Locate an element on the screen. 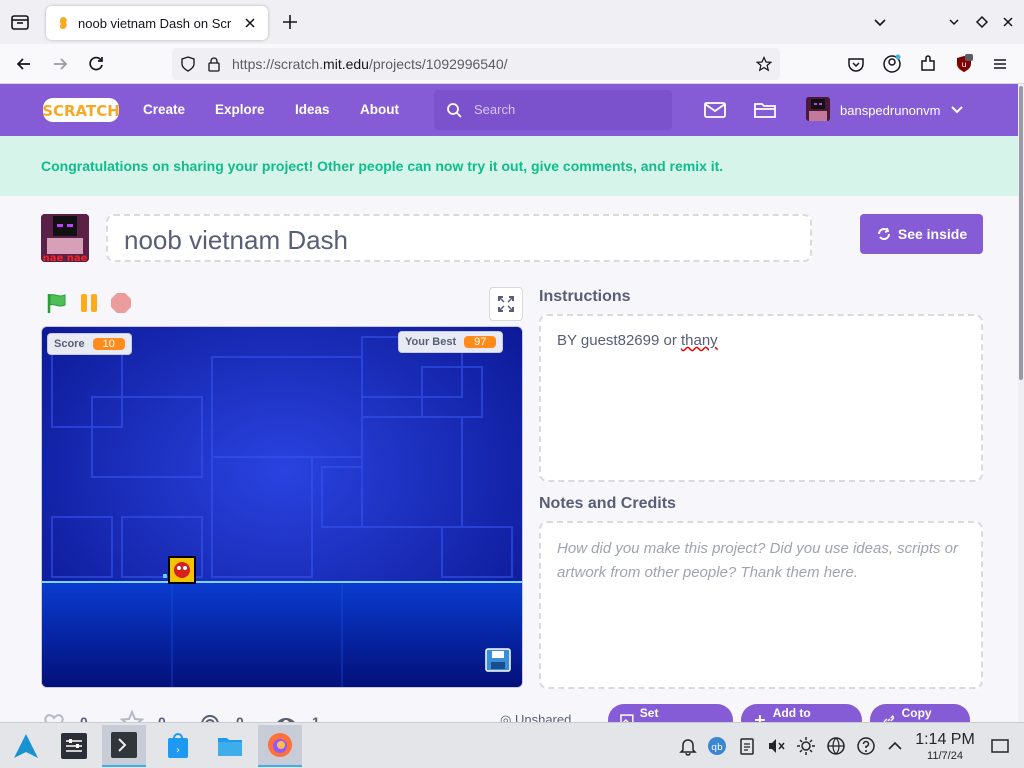  taskbar-firefox-app is located at coordinates (280, 746).